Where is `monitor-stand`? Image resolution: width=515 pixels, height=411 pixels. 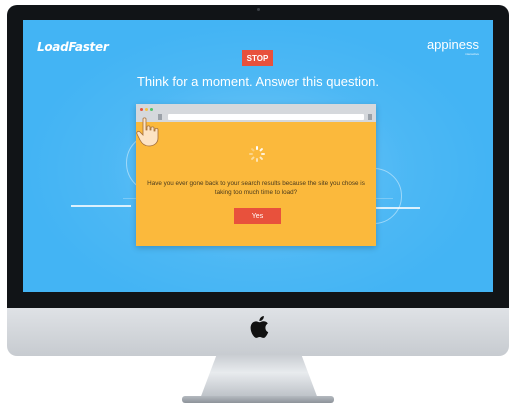
monitor-stand is located at coordinates (259, 377).